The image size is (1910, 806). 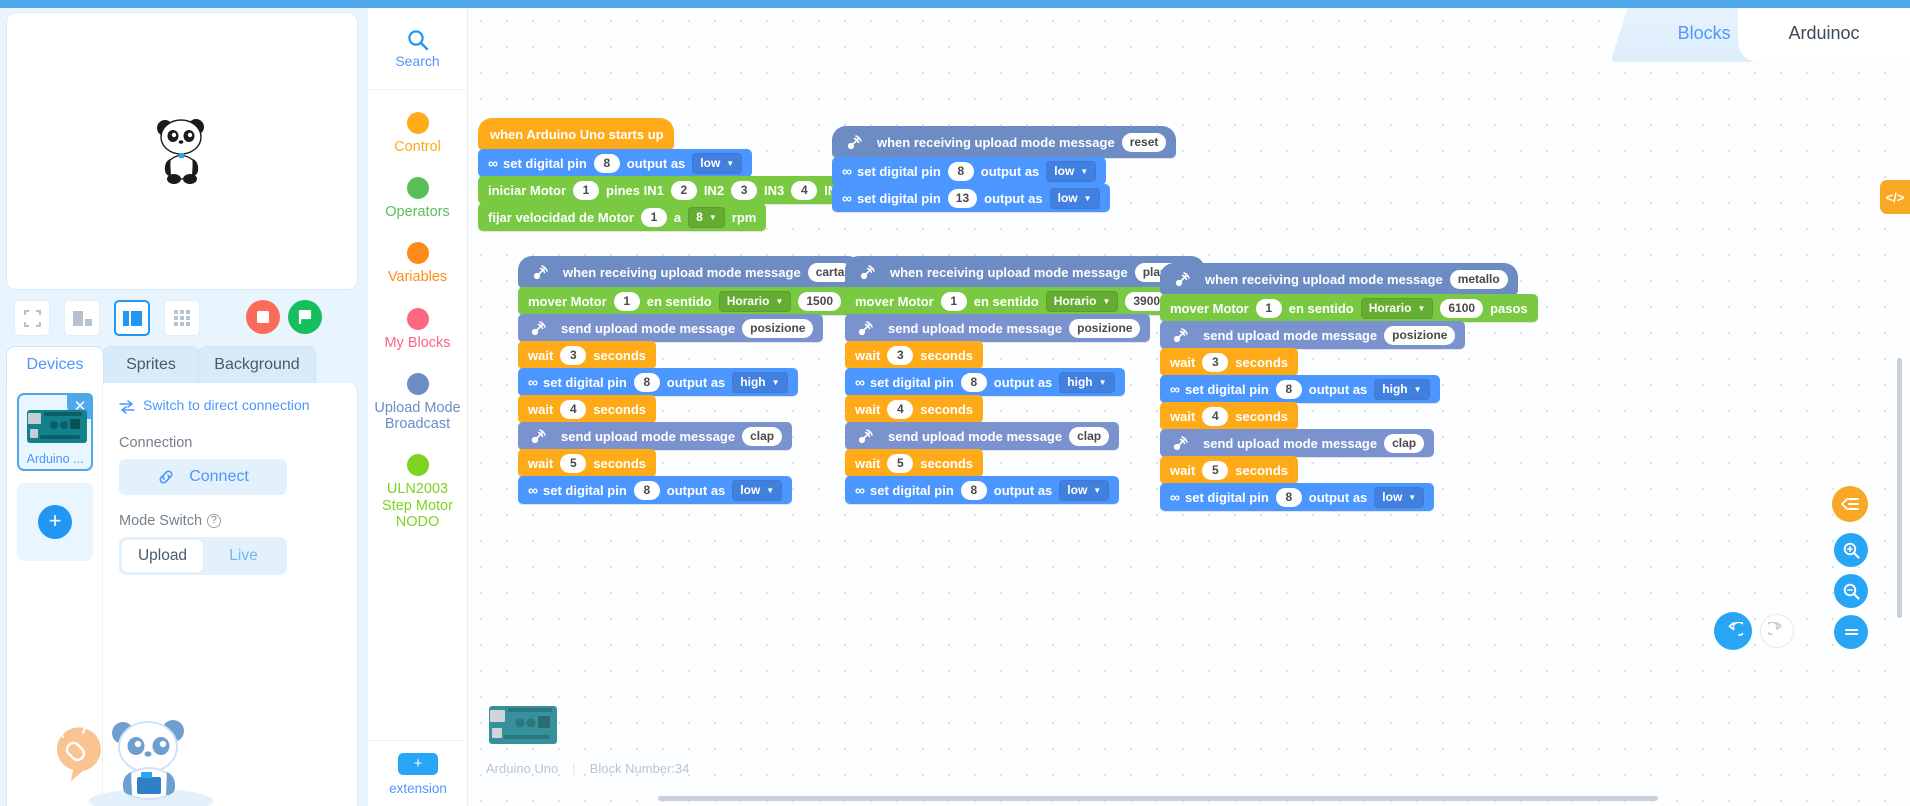 I want to click on tab-sprites: Sprites, so click(x=151, y=365).